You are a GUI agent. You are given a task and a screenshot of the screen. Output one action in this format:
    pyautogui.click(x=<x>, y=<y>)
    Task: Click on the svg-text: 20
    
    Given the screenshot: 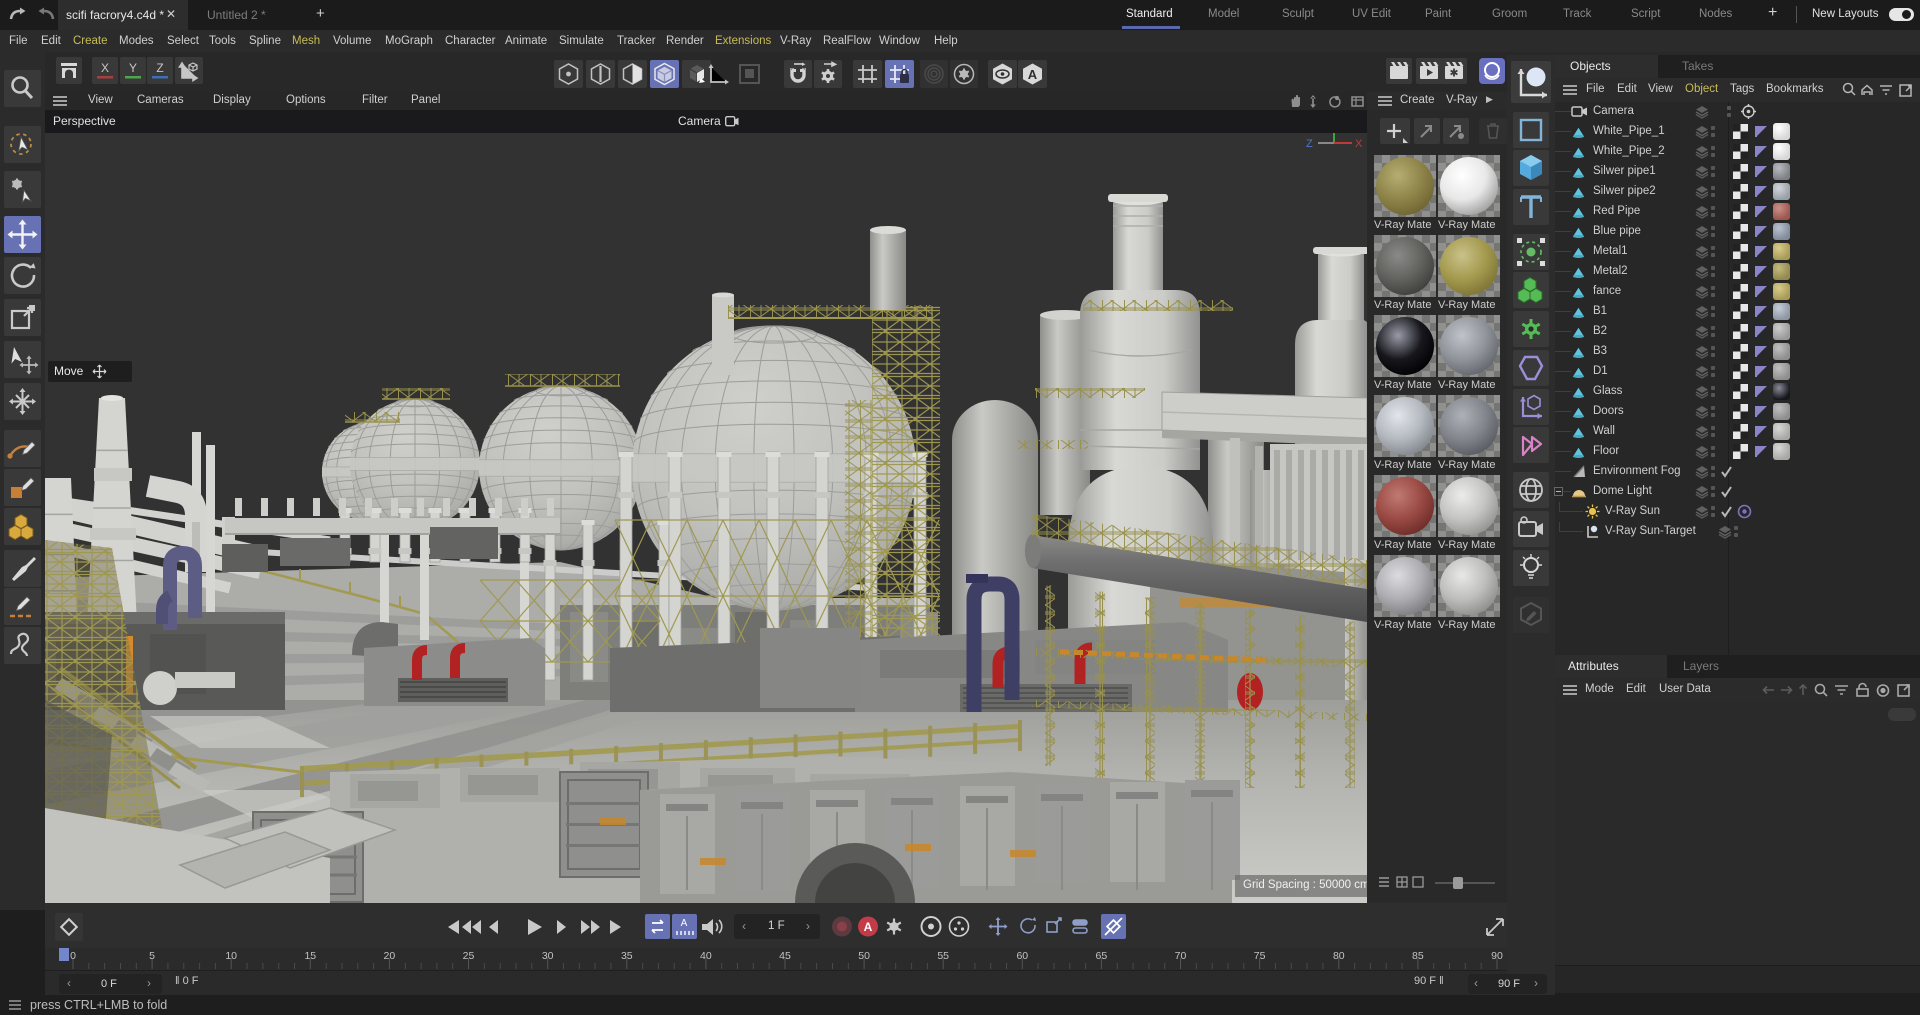 What is the action you would take?
    pyautogui.click(x=390, y=956)
    